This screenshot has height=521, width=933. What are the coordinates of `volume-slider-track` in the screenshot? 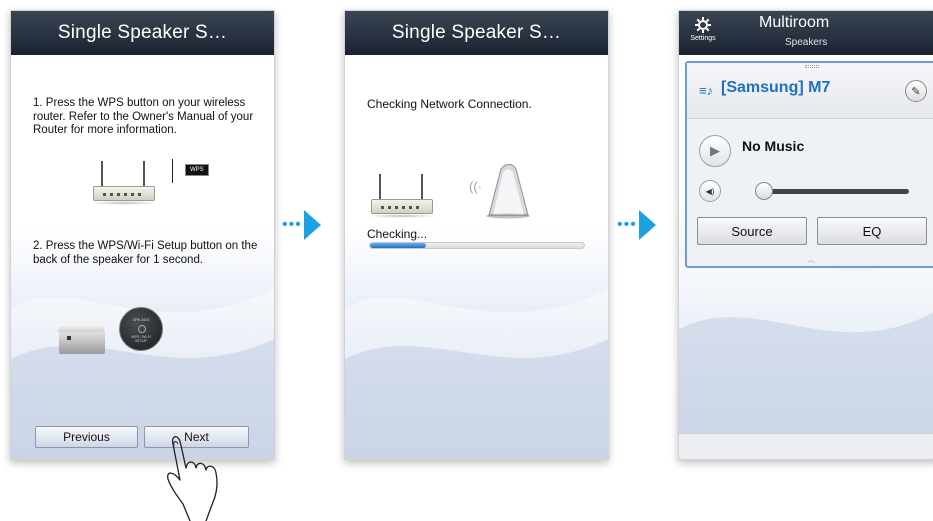 It's located at (834, 191).